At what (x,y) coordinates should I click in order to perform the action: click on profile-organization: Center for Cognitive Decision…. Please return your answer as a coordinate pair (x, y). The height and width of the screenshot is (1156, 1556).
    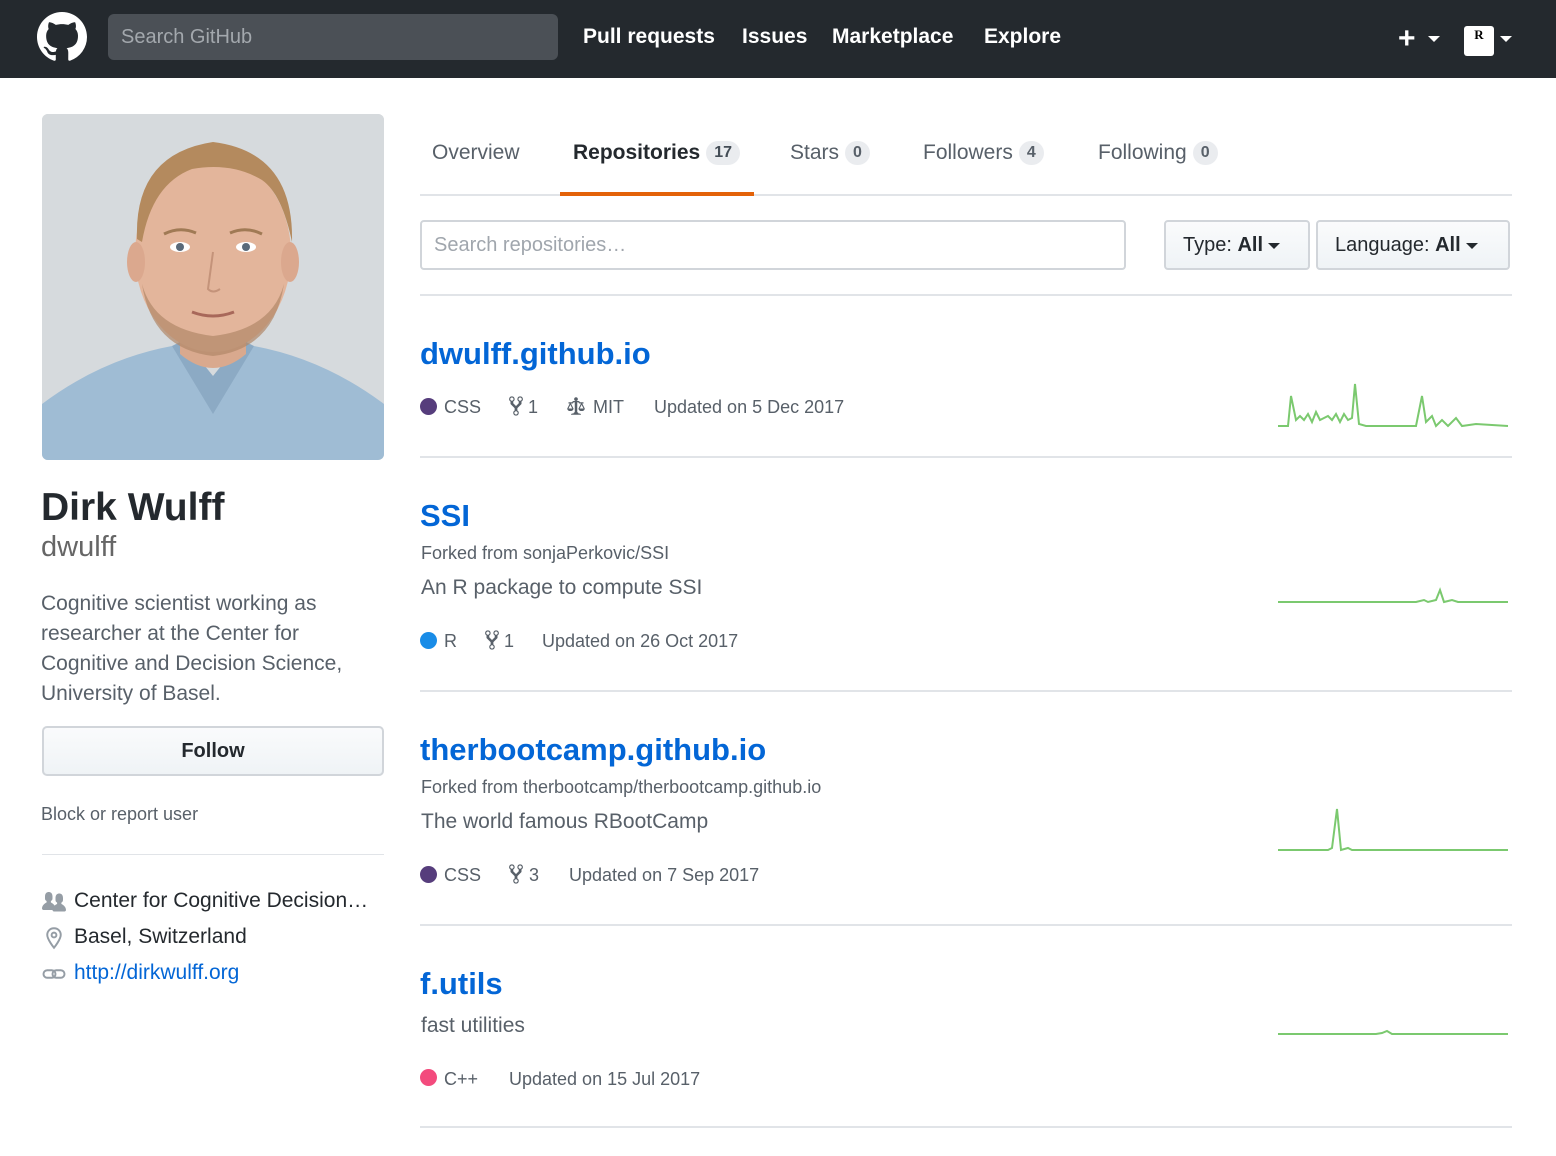
    Looking at the image, I should click on (214, 901).